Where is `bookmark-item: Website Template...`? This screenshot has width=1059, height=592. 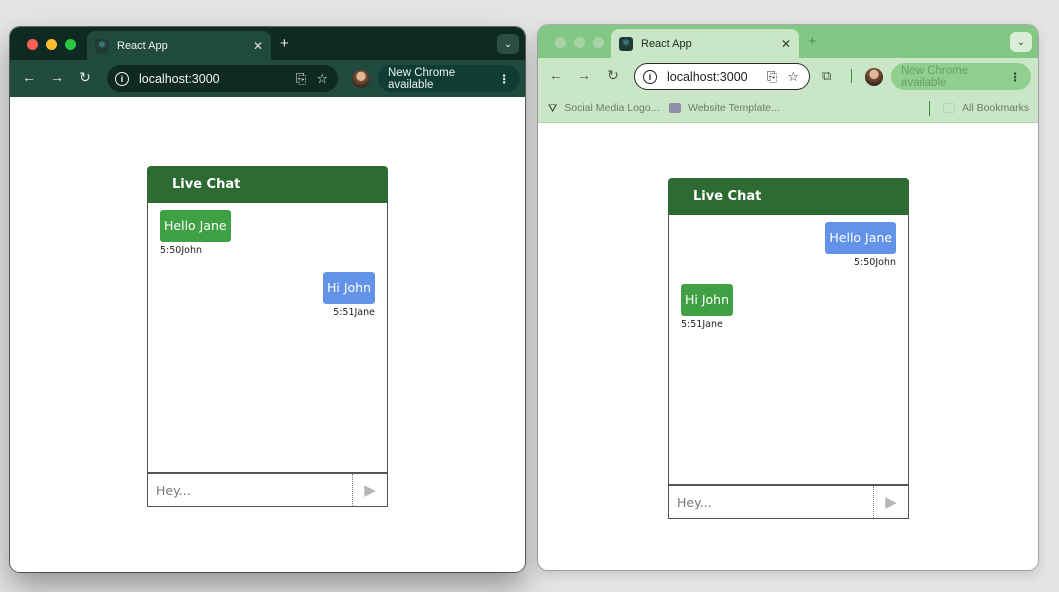 bookmark-item: Website Template... is located at coordinates (724, 108).